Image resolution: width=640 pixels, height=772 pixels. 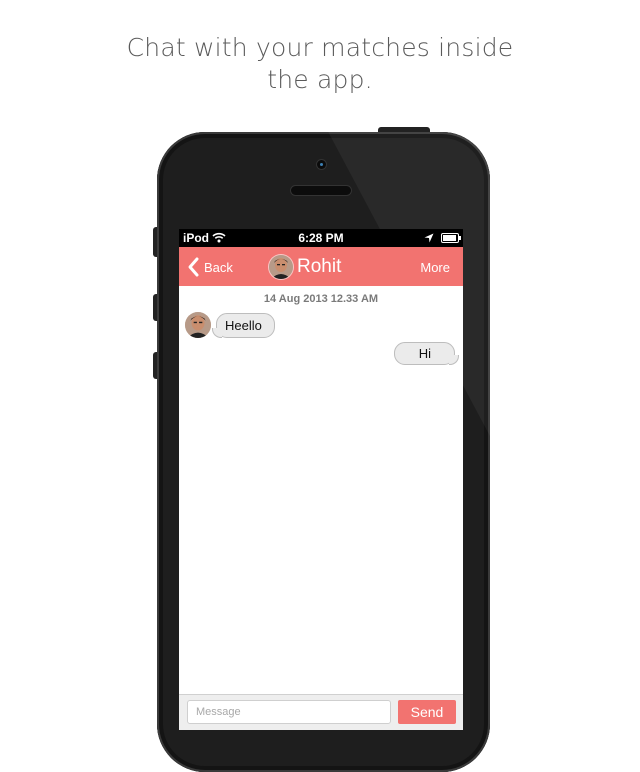 I want to click on back-label: Back, so click(x=218, y=267).